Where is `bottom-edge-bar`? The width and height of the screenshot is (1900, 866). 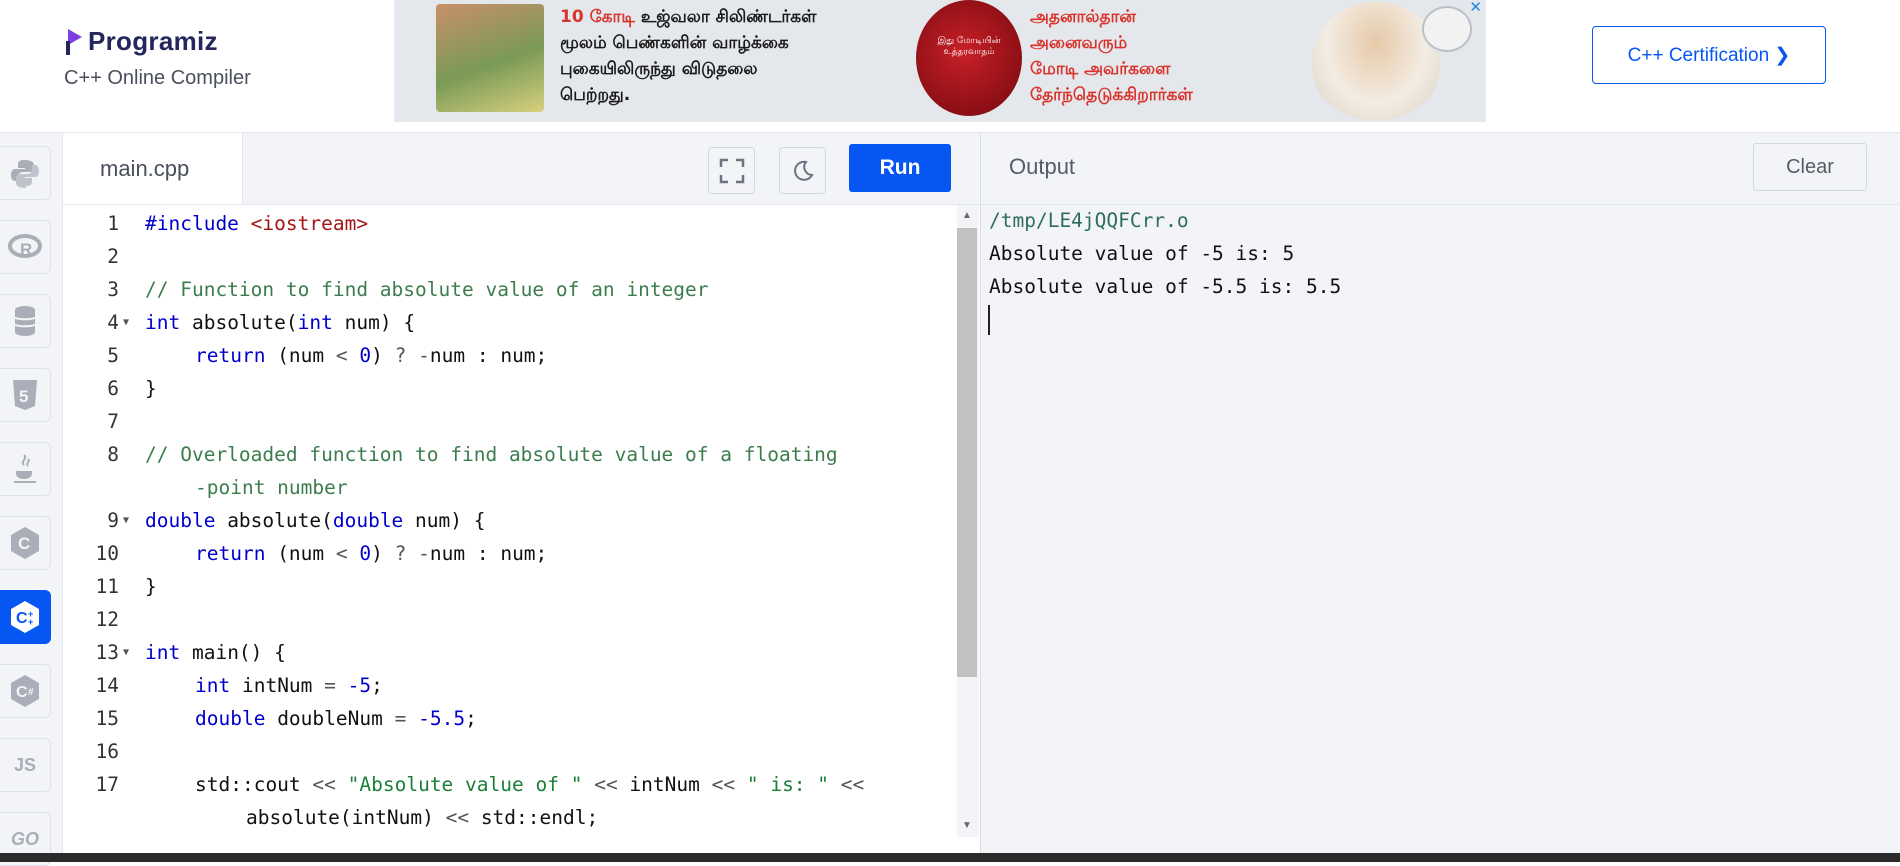
bottom-edge-bar is located at coordinates (950, 857).